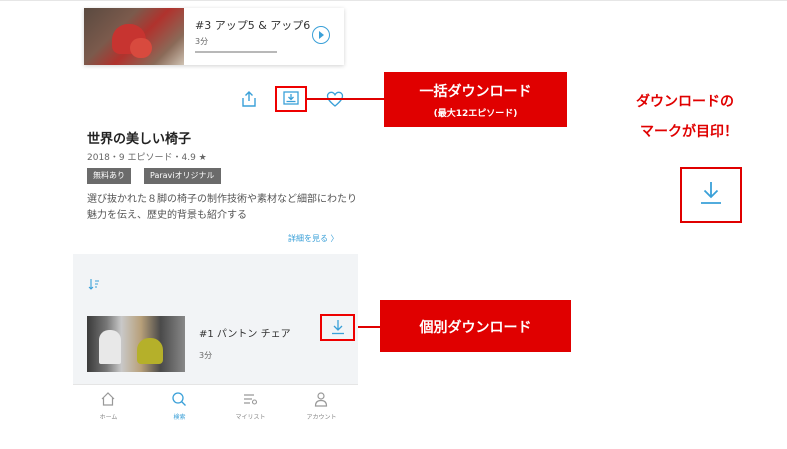  Describe the element at coordinates (475, 114) in the screenshot. I see `bulk-callout-subtitle: (最大12エピソード)` at that location.